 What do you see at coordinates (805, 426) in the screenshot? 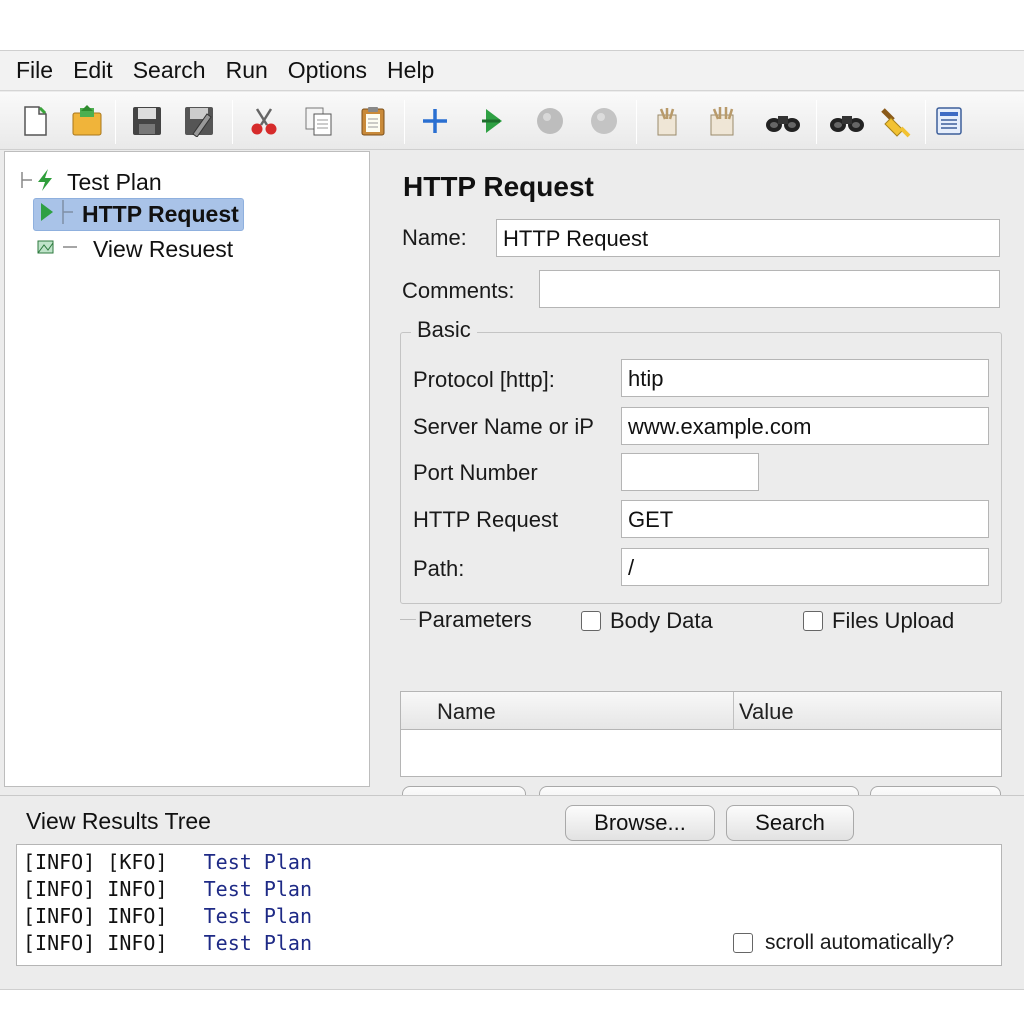
I see `server-name-field: www.example.com` at bounding box center [805, 426].